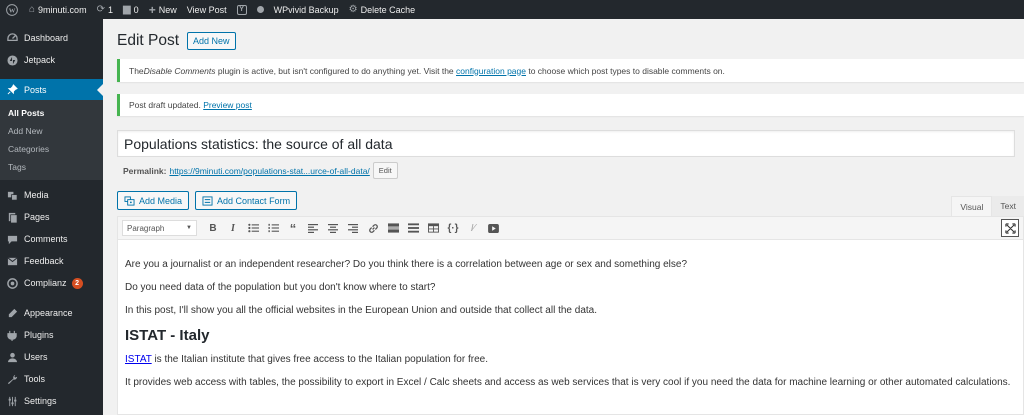  What do you see at coordinates (44, 261) in the screenshot?
I see `menu-label: Feedback` at bounding box center [44, 261].